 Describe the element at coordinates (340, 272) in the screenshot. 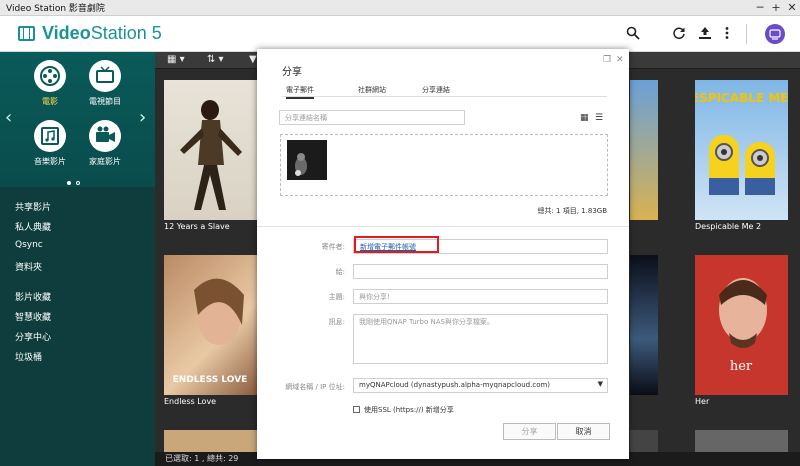

I see `to-label: 給:` at that location.